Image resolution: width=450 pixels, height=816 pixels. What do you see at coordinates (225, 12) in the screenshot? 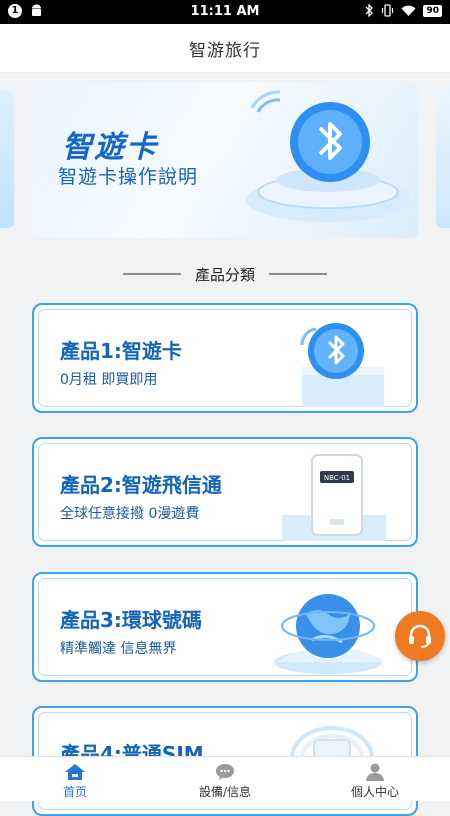
I see `status-bar: 1 11:11 AM 90` at bounding box center [225, 12].